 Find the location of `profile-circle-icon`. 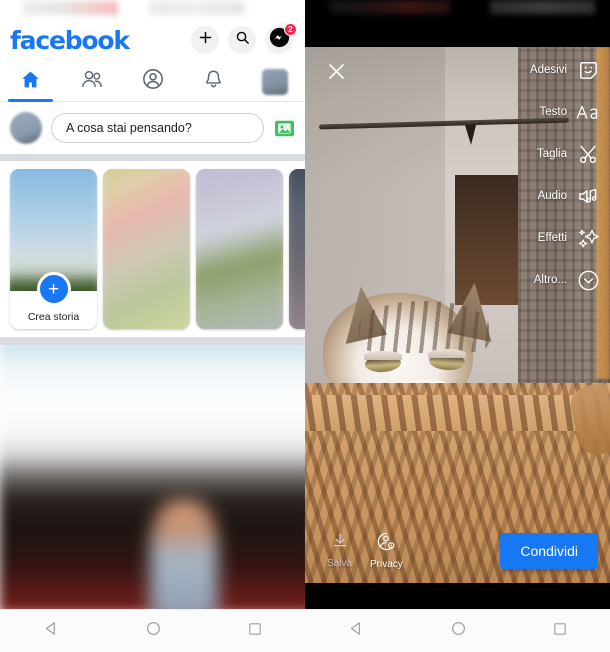

profile-circle-icon is located at coordinates (153, 81).